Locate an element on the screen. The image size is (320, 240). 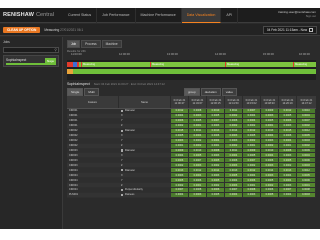
value-cell: 0.0015 is located at coordinates (288, 130).